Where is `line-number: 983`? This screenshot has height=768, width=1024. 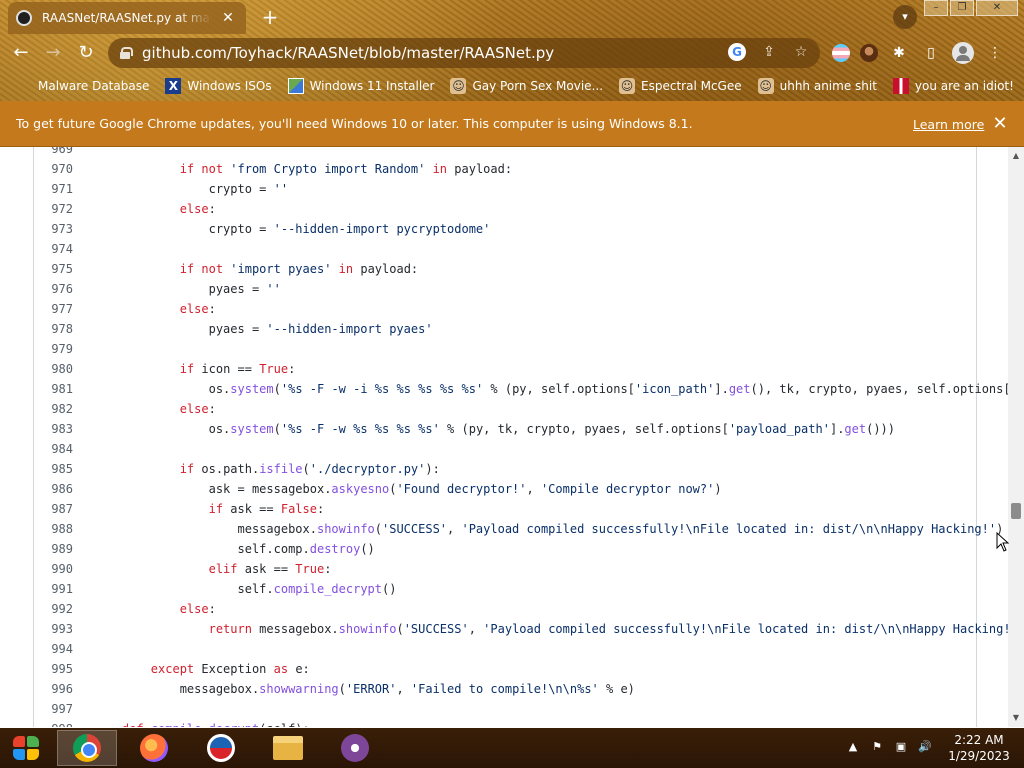
line-number: 983 is located at coordinates (53, 429).